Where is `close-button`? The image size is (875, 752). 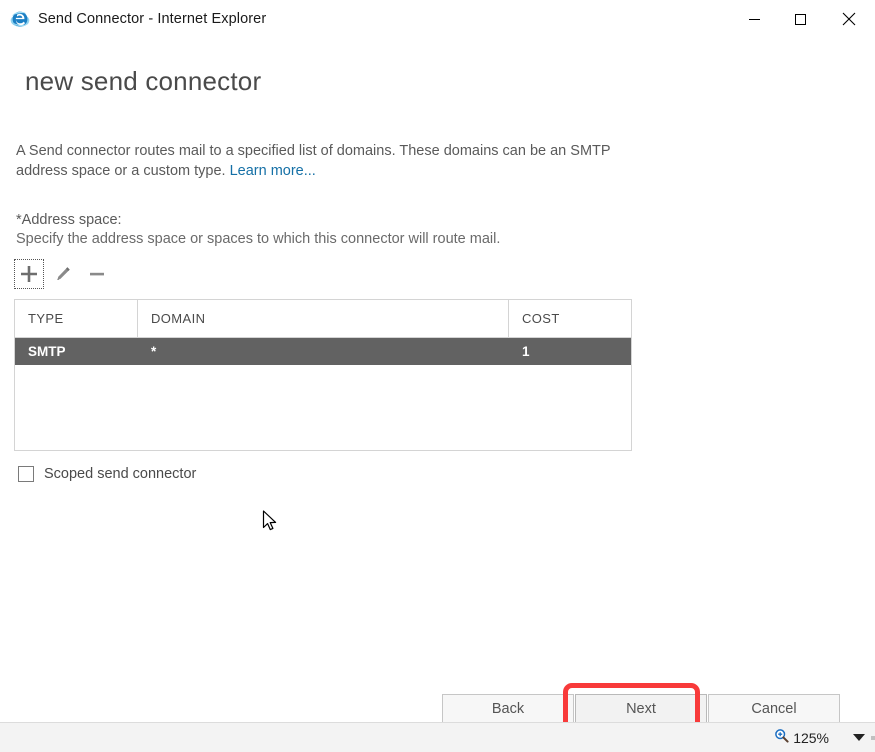
close-button is located at coordinates (849, 19).